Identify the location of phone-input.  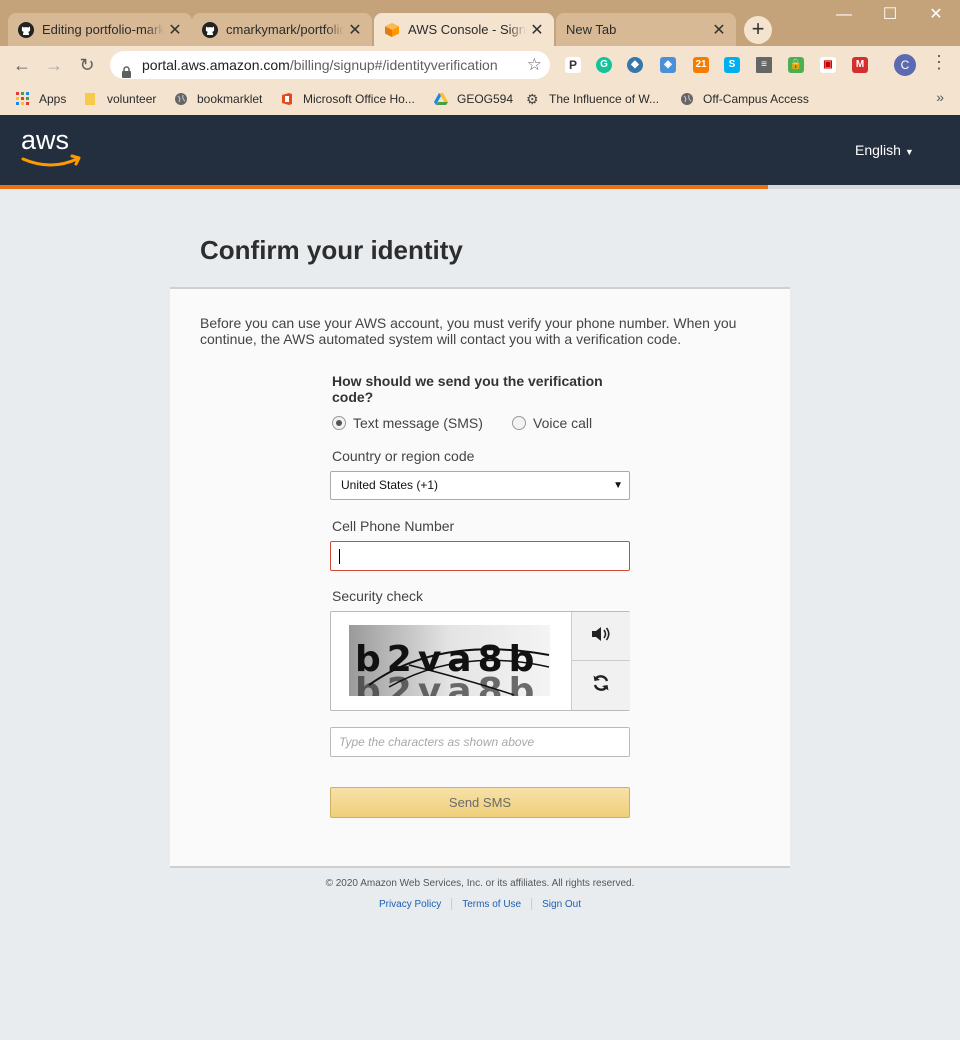
(480, 556).